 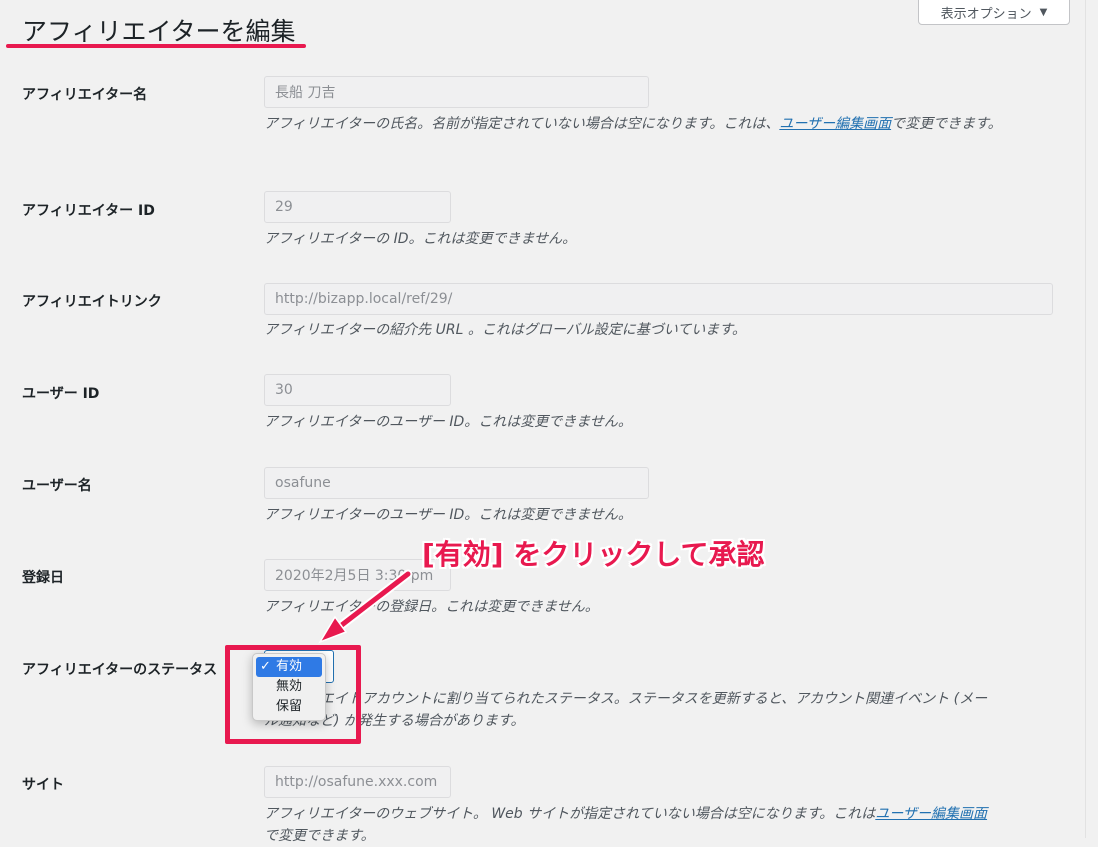 What do you see at coordinates (92, 302) in the screenshot?
I see `label-affiliate-link: アフィリエイトリンク` at bounding box center [92, 302].